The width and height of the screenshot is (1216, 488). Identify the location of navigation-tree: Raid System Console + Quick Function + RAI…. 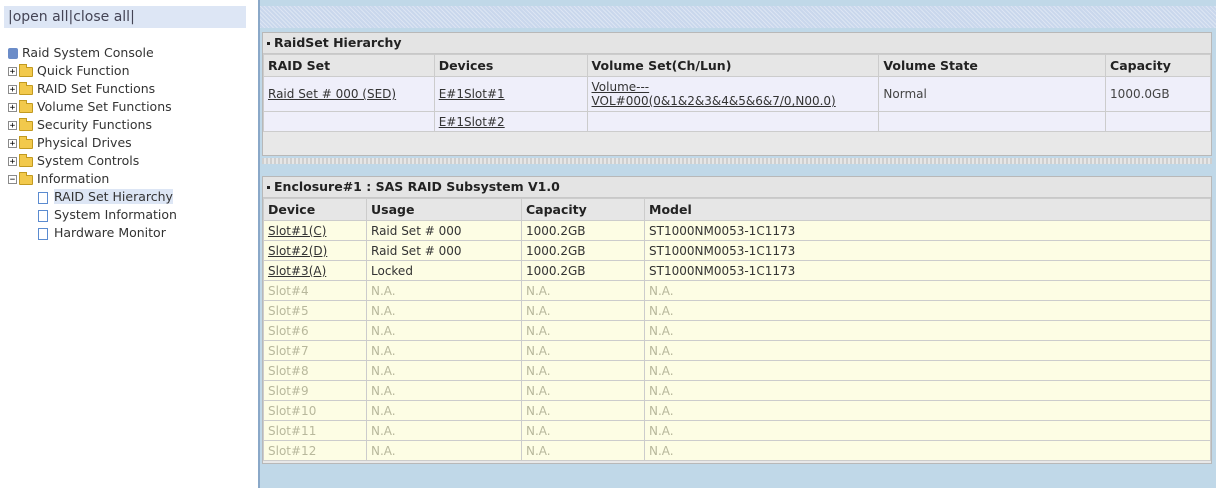
(92, 143).